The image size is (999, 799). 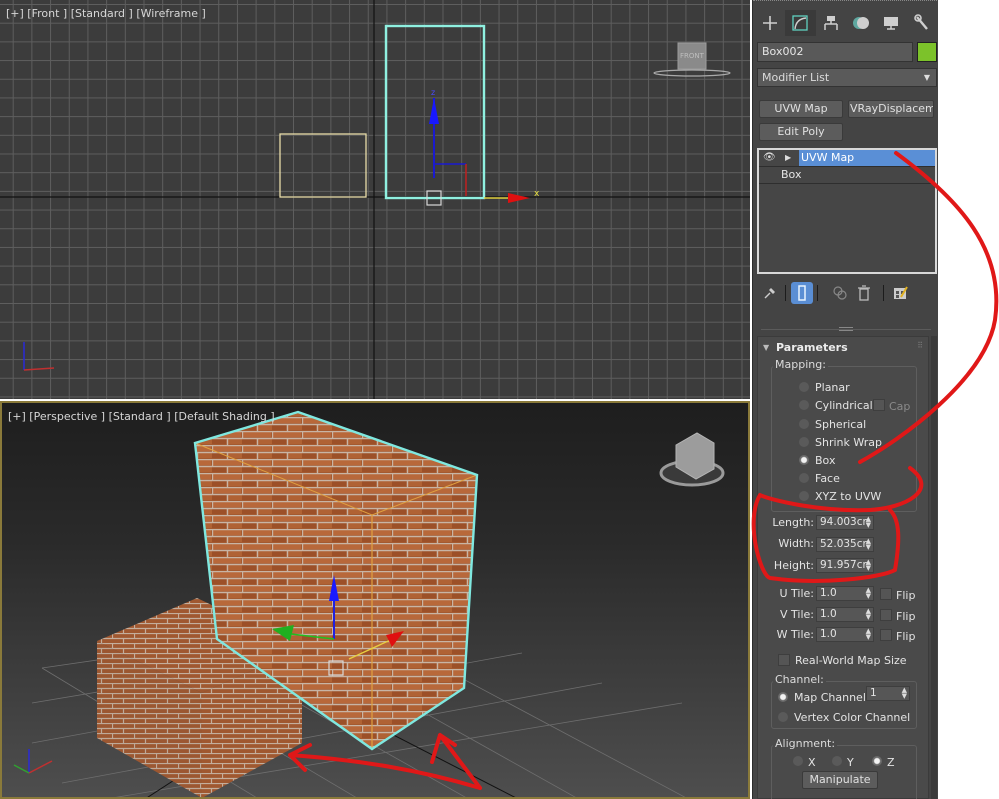 What do you see at coordinates (106, 13) in the screenshot?
I see `front-viewport-label: [+] [Front ] [Standard ] [Wireframe ]` at bounding box center [106, 13].